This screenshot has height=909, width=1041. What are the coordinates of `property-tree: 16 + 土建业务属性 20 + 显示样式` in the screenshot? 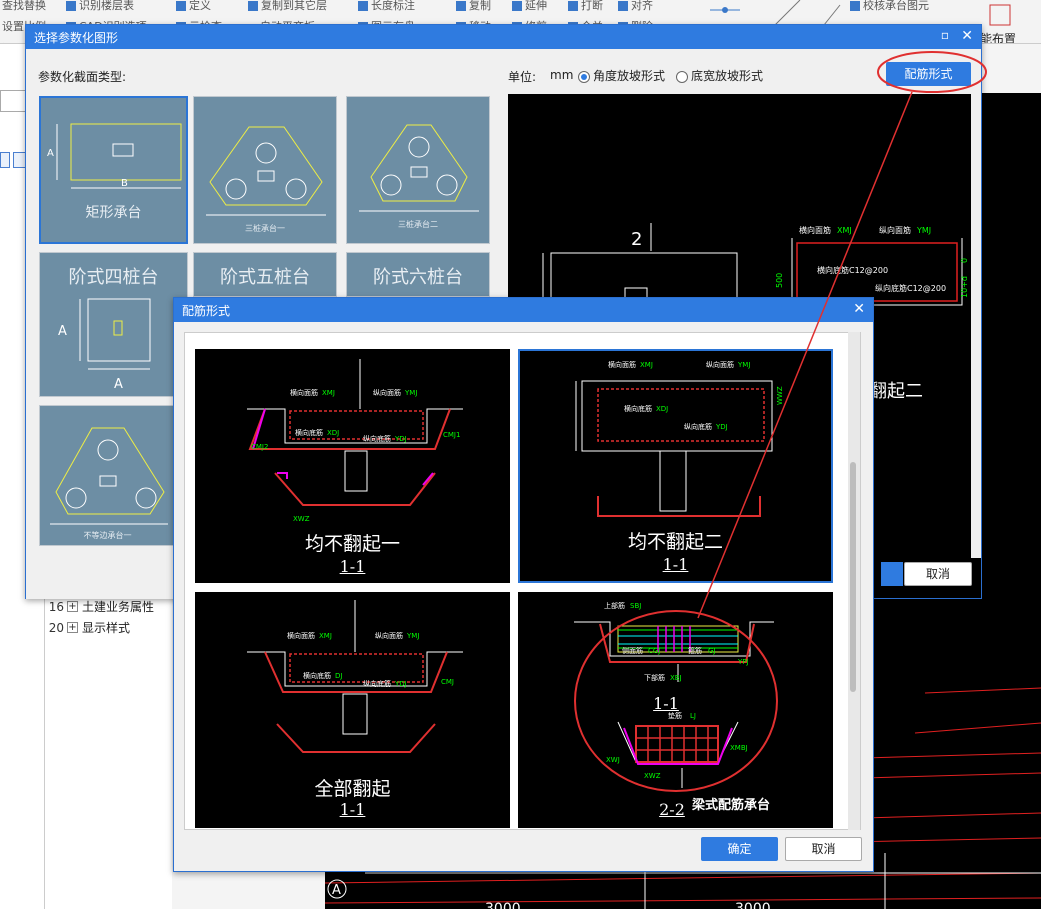 It's located at (108, 752).